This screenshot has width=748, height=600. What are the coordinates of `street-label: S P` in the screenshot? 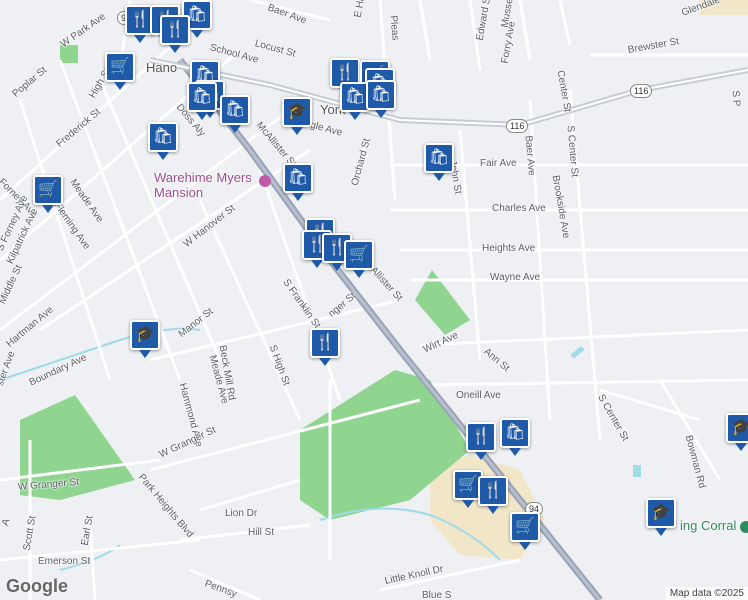 It's located at (735, 99).